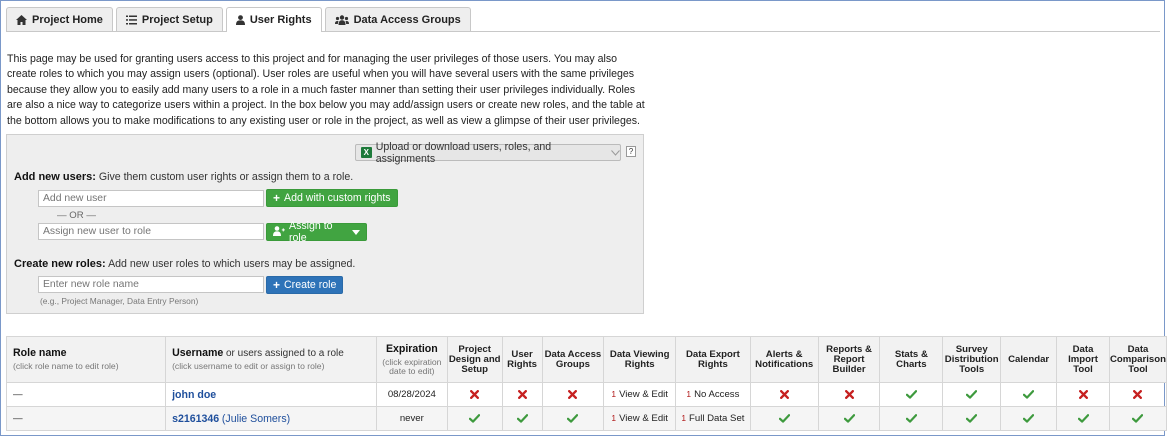  Describe the element at coordinates (1083, 359) in the screenshot. I see `column-header-data-import: Data Import Tool` at that location.